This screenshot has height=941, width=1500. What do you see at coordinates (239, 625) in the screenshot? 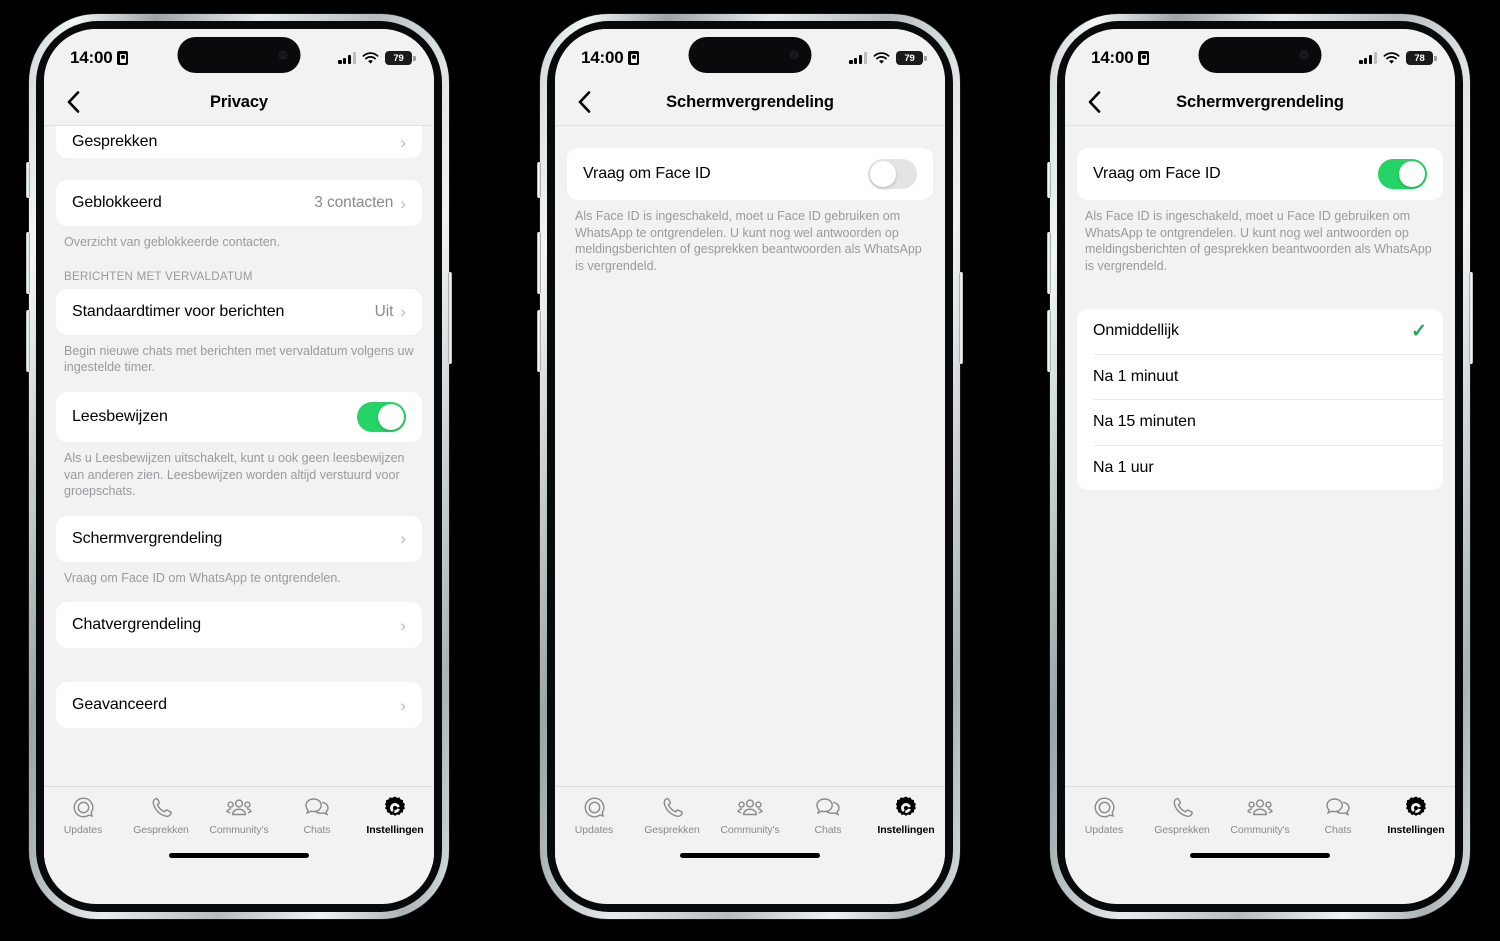
I see `row-chatvergrendeling: Chatvergrendeling ›` at bounding box center [239, 625].